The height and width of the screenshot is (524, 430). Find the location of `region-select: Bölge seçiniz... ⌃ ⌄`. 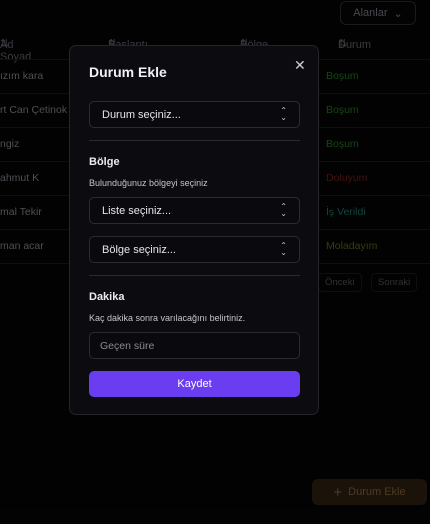

region-select: Bölge seçiniz... ⌃ ⌄ is located at coordinates (194, 249).